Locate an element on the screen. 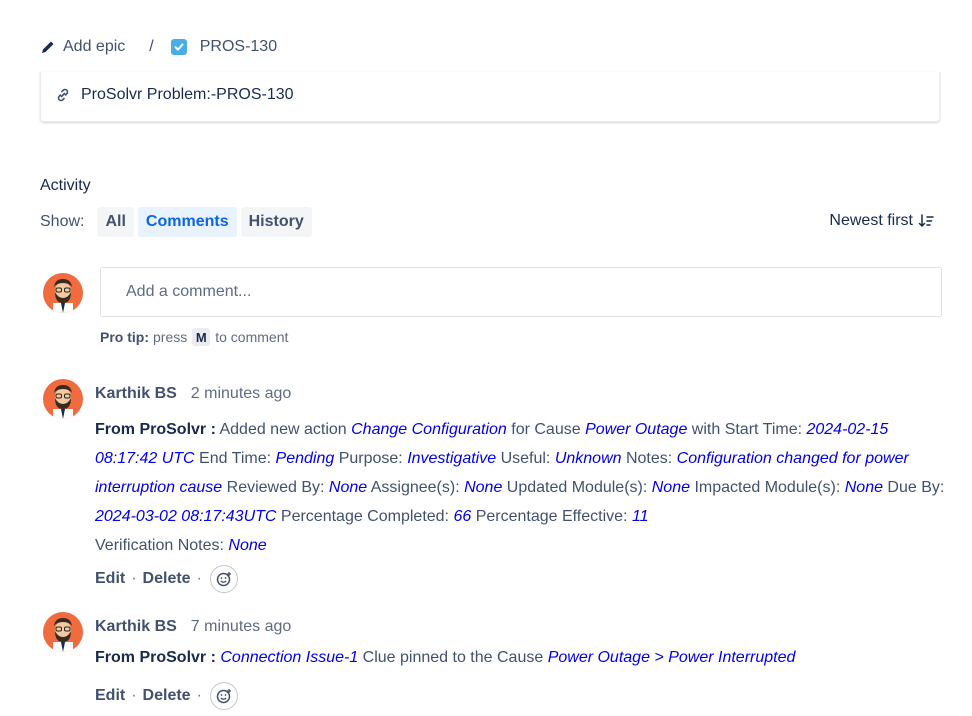 The height and width of the screenshot is (716, 972). filter-comments-button: Comments is located at coordinates (187, 222).